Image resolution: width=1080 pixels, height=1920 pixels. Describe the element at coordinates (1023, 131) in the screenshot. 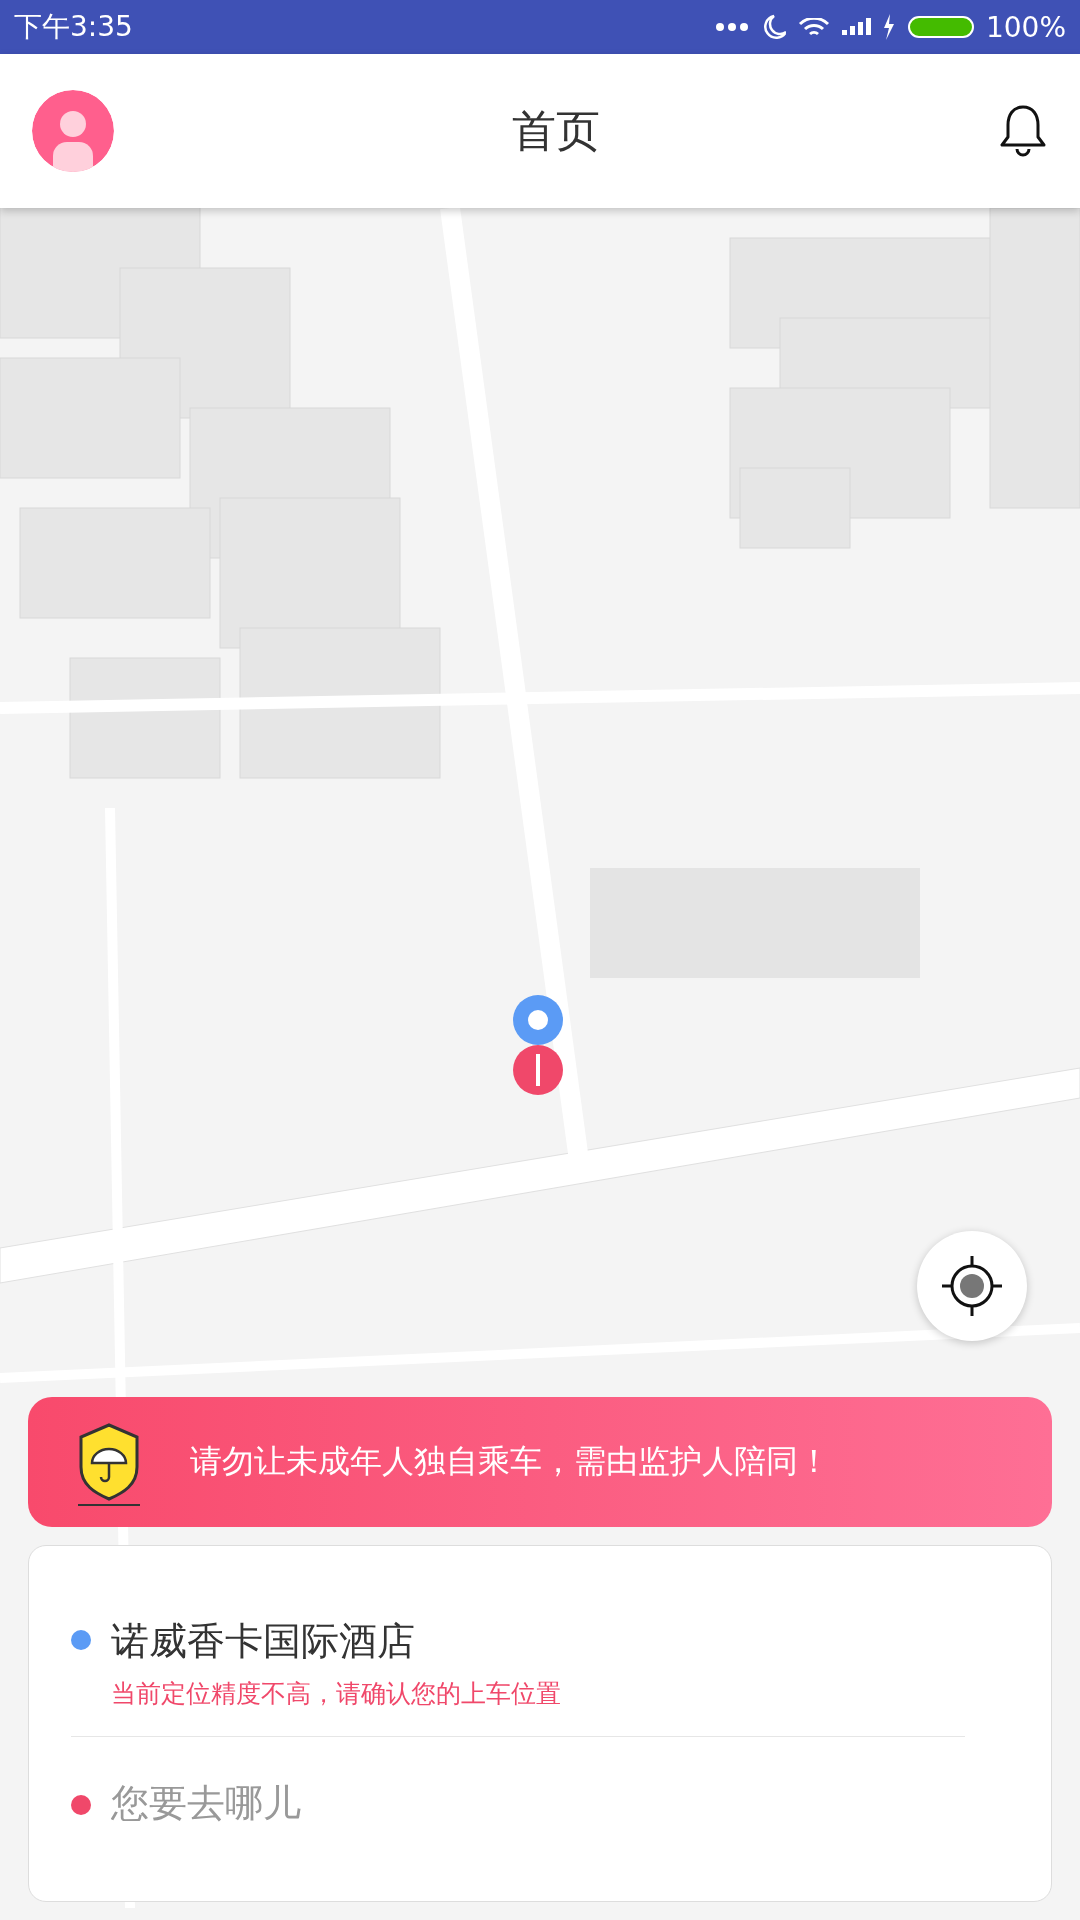

I see `bell-icon` at that location.